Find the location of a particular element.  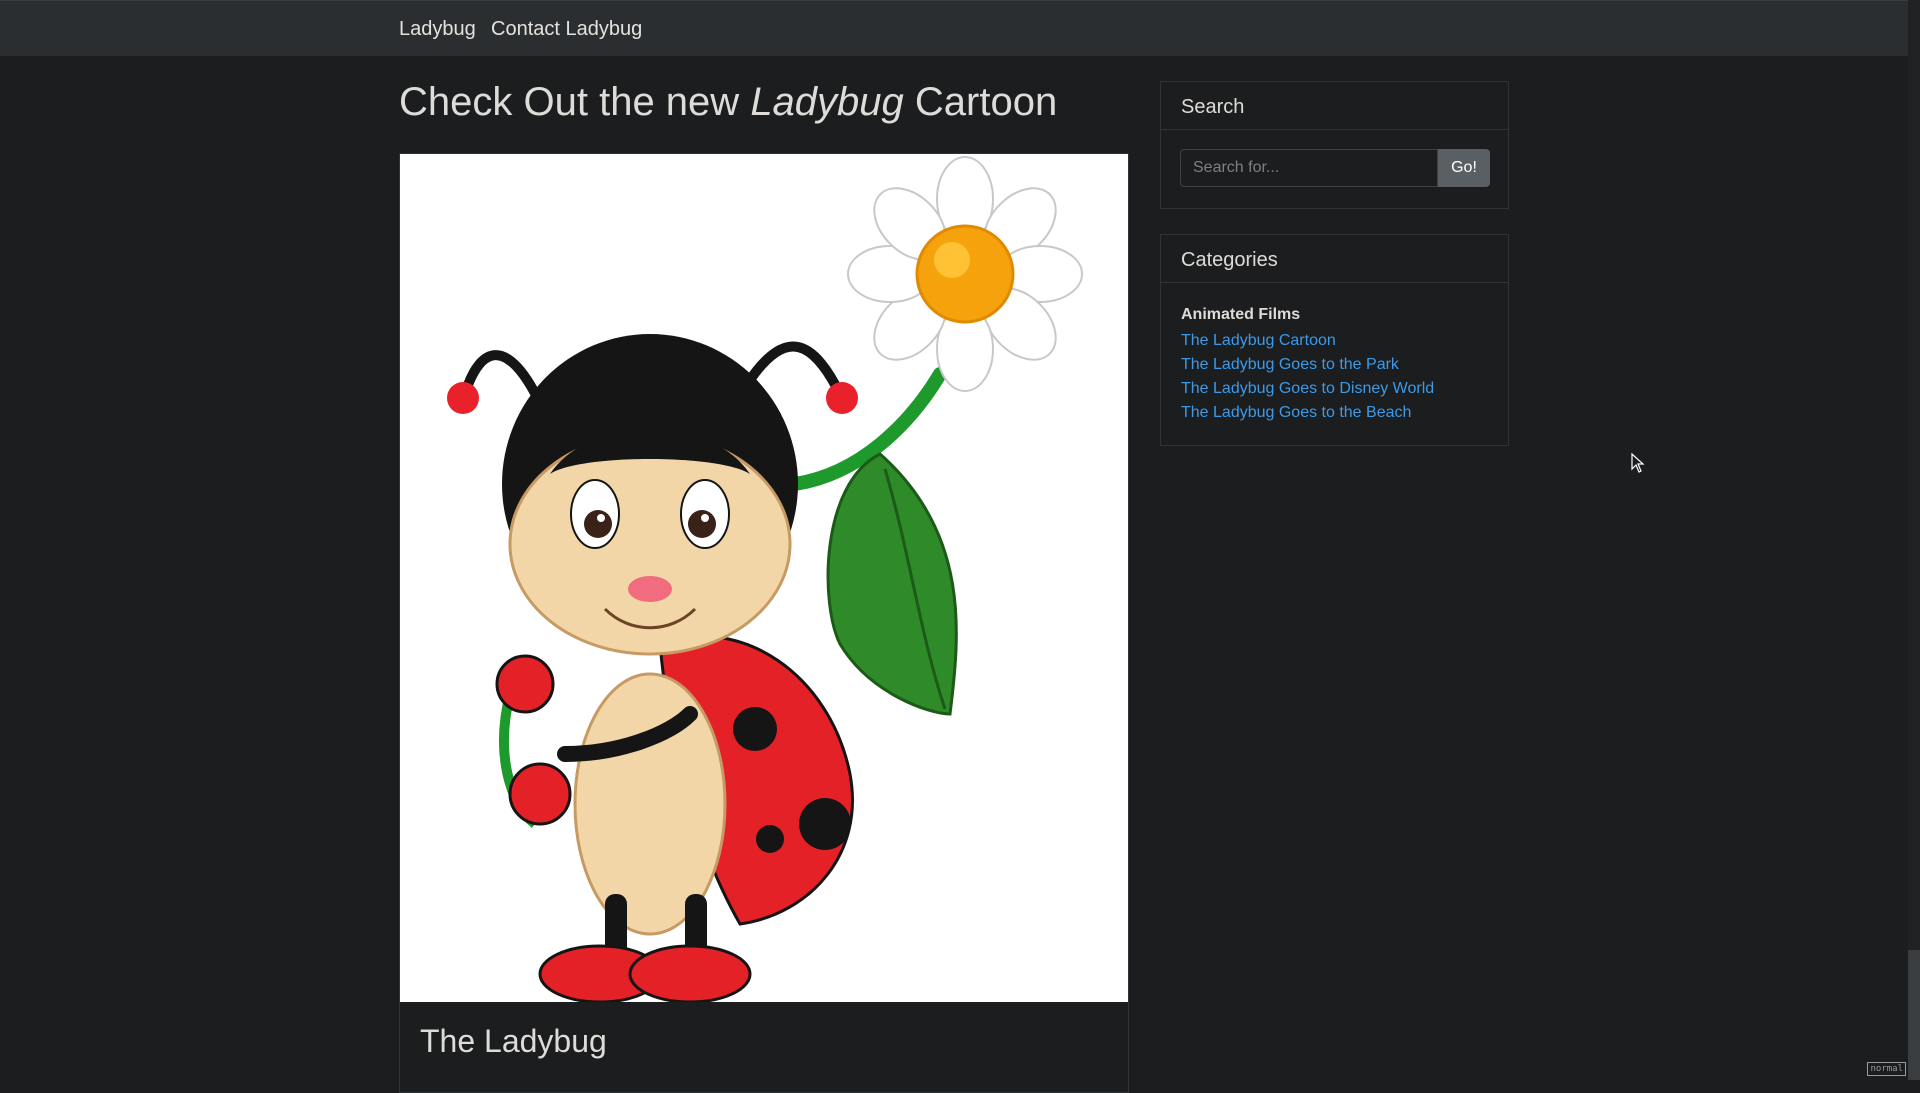

list-item: The Ladybug Goes to the Beach is located at coordinates (1334, 413).